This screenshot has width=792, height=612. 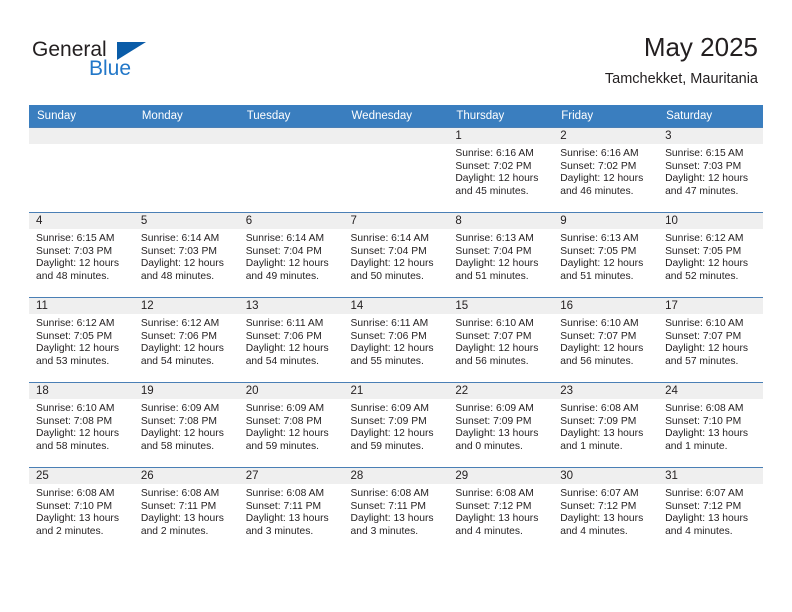 I want to click on day-number: 27, so click(x=291, y=476).